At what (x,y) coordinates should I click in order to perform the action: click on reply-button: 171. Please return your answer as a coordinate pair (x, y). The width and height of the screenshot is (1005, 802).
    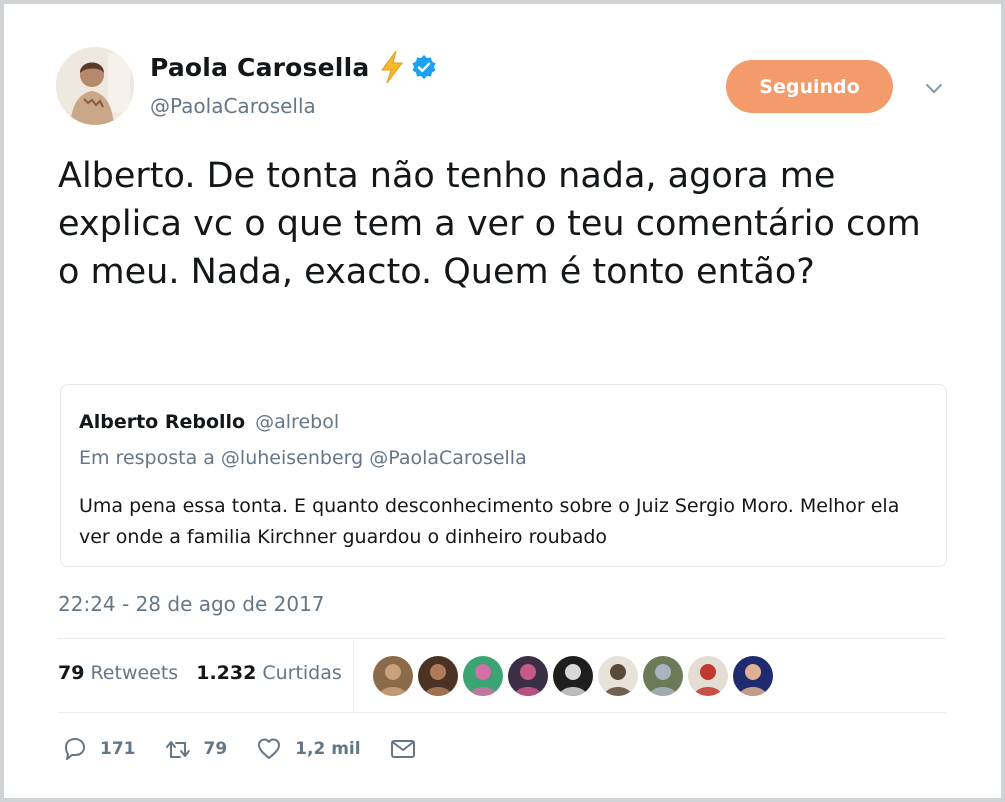
    Looking at the image, I should click on (98, 749).